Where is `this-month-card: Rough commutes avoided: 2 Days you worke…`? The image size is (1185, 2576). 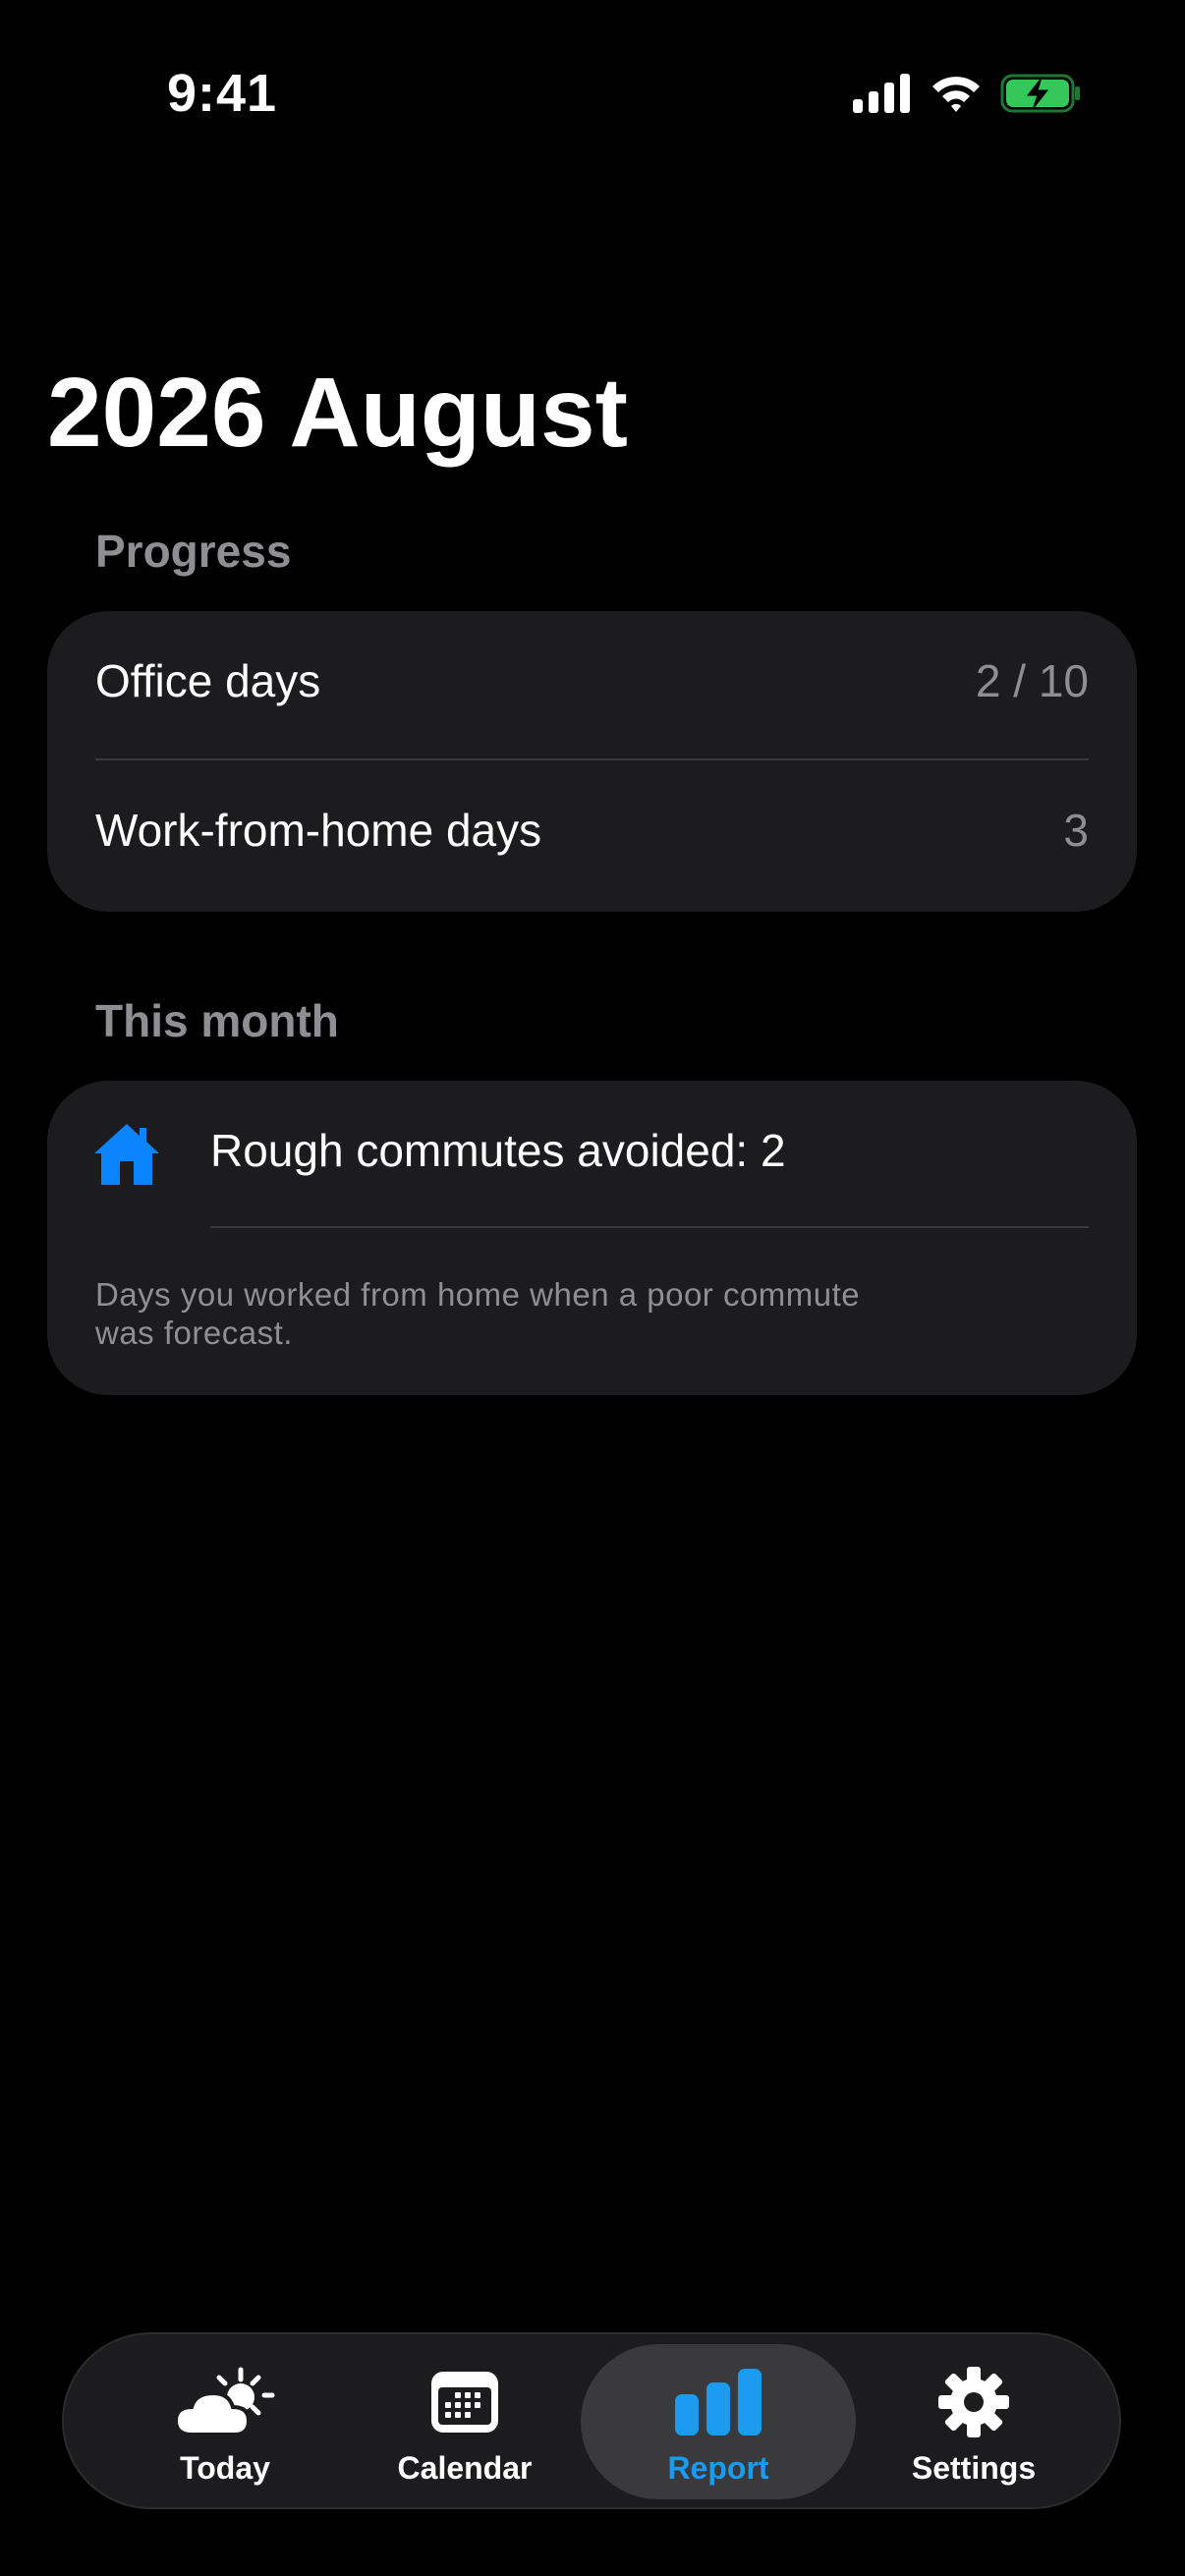
this-month-card: Rough commutes avoided: 2 Days you worke… is located at coordinates (592, 1238).